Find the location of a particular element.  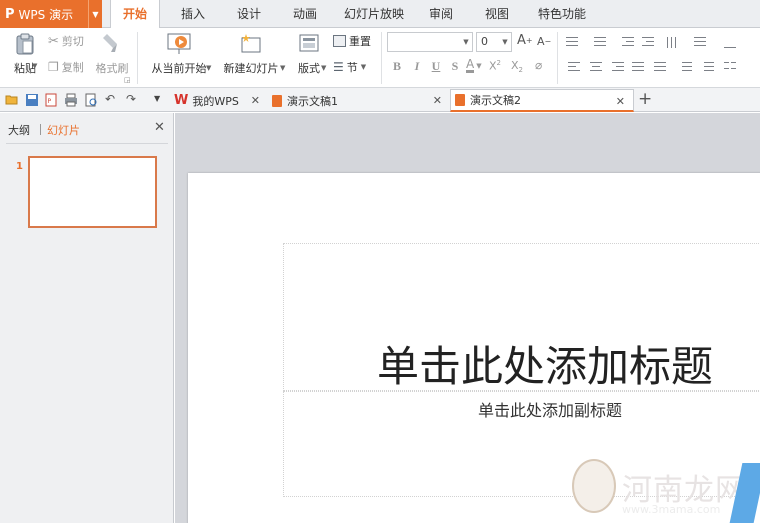

slide-thumbnail is located at coordinates (92, 192).